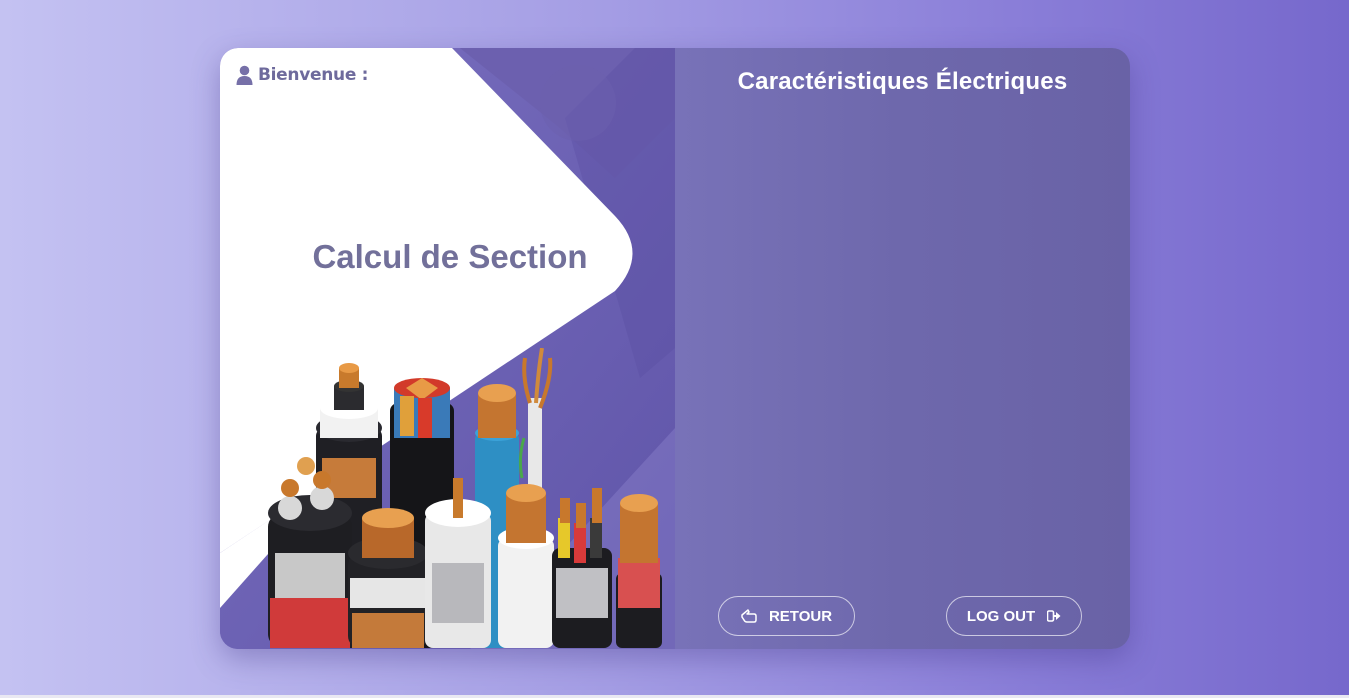  I want to click on welcome-text: Bienvenue :, so click(313, 75).